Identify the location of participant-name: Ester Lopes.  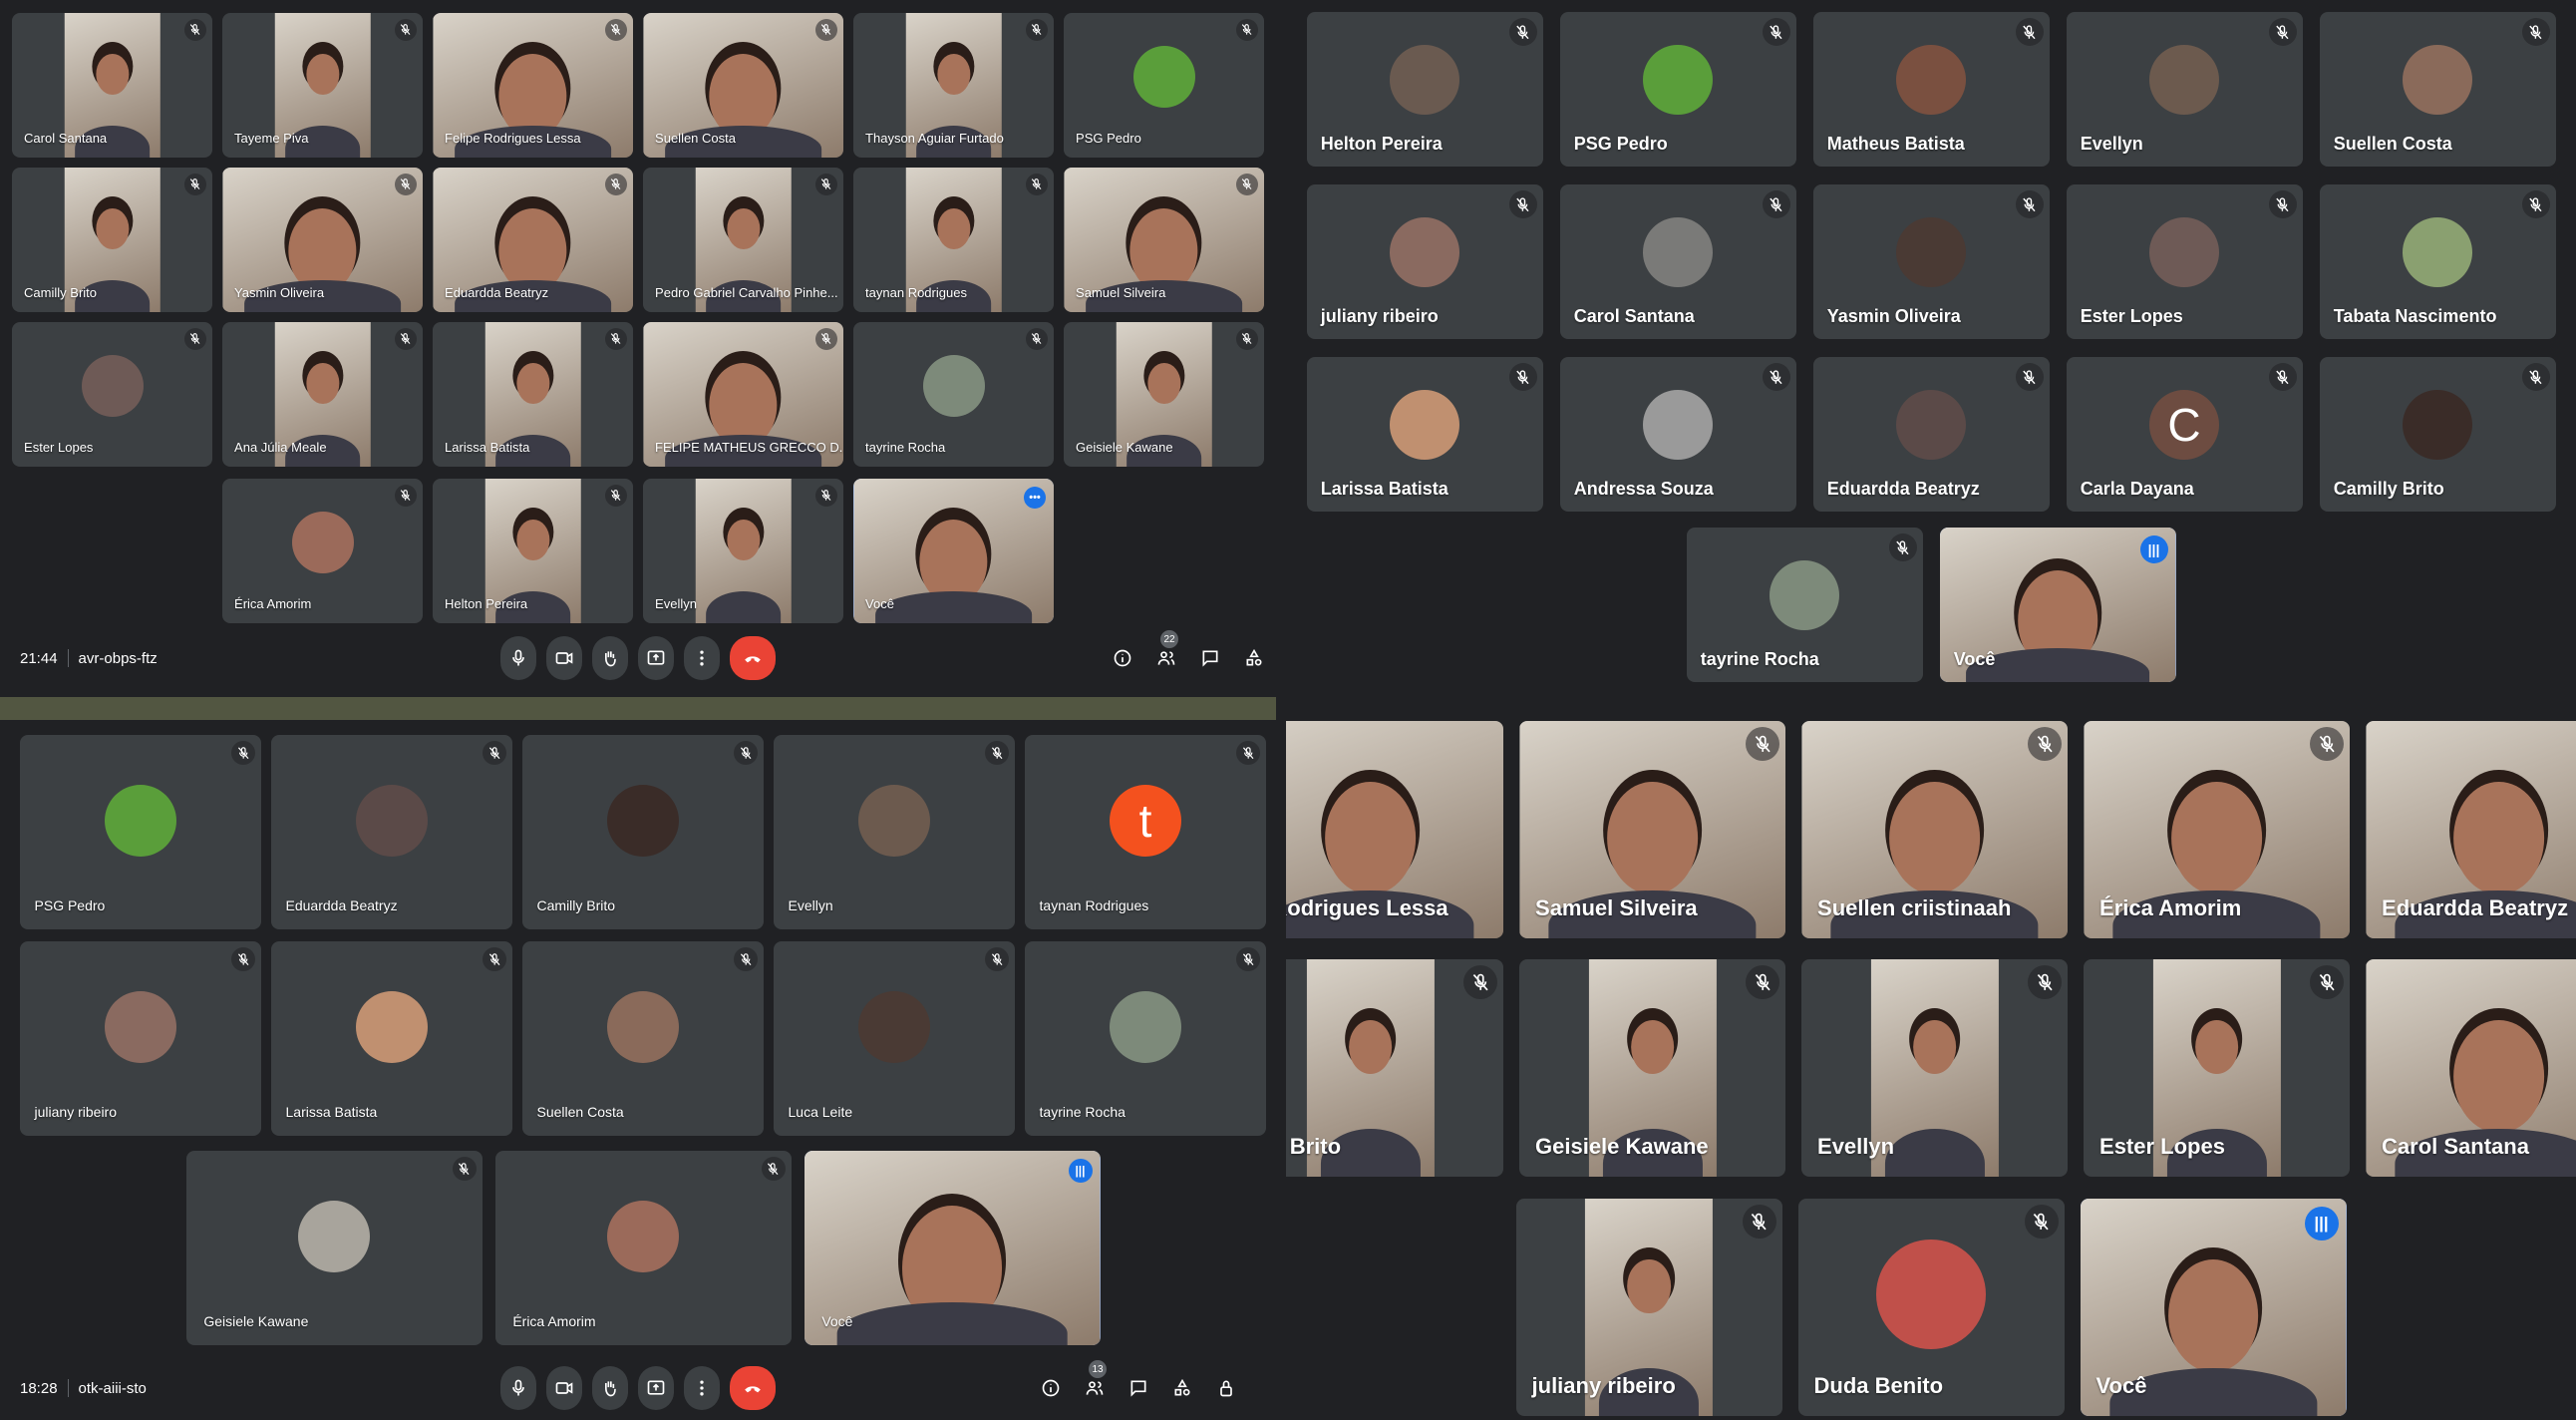
(59, 448).